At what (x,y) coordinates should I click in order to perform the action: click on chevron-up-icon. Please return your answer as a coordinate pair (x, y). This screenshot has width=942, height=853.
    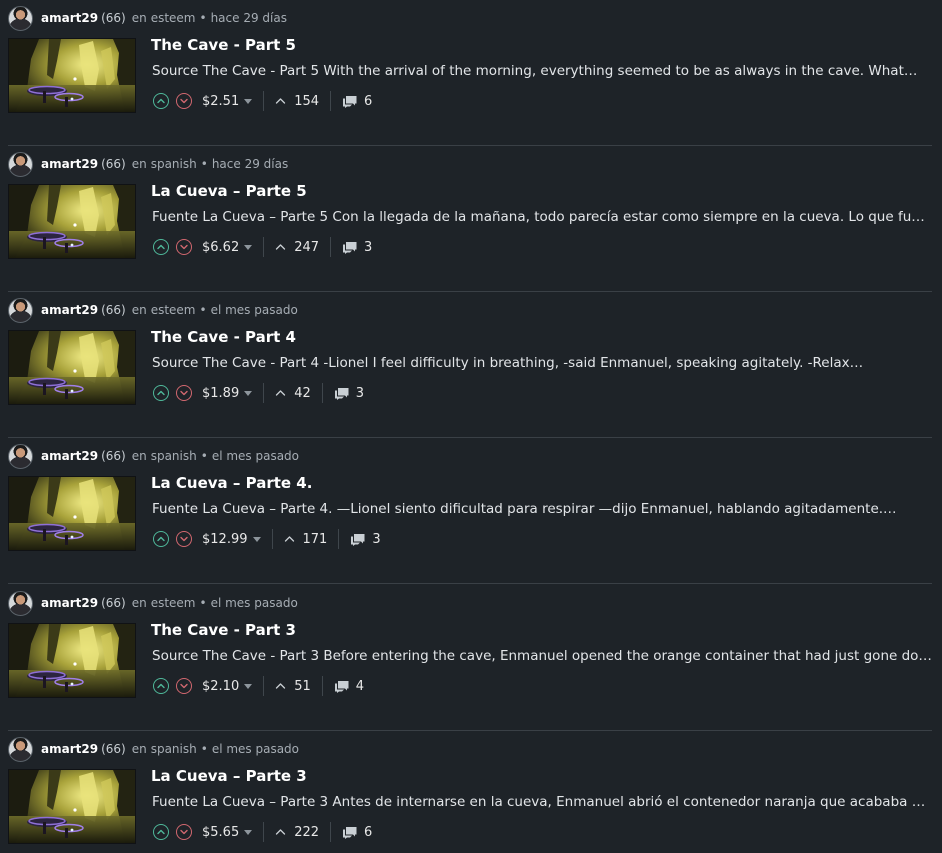
    Looking at the image, I should click on (281, 247).